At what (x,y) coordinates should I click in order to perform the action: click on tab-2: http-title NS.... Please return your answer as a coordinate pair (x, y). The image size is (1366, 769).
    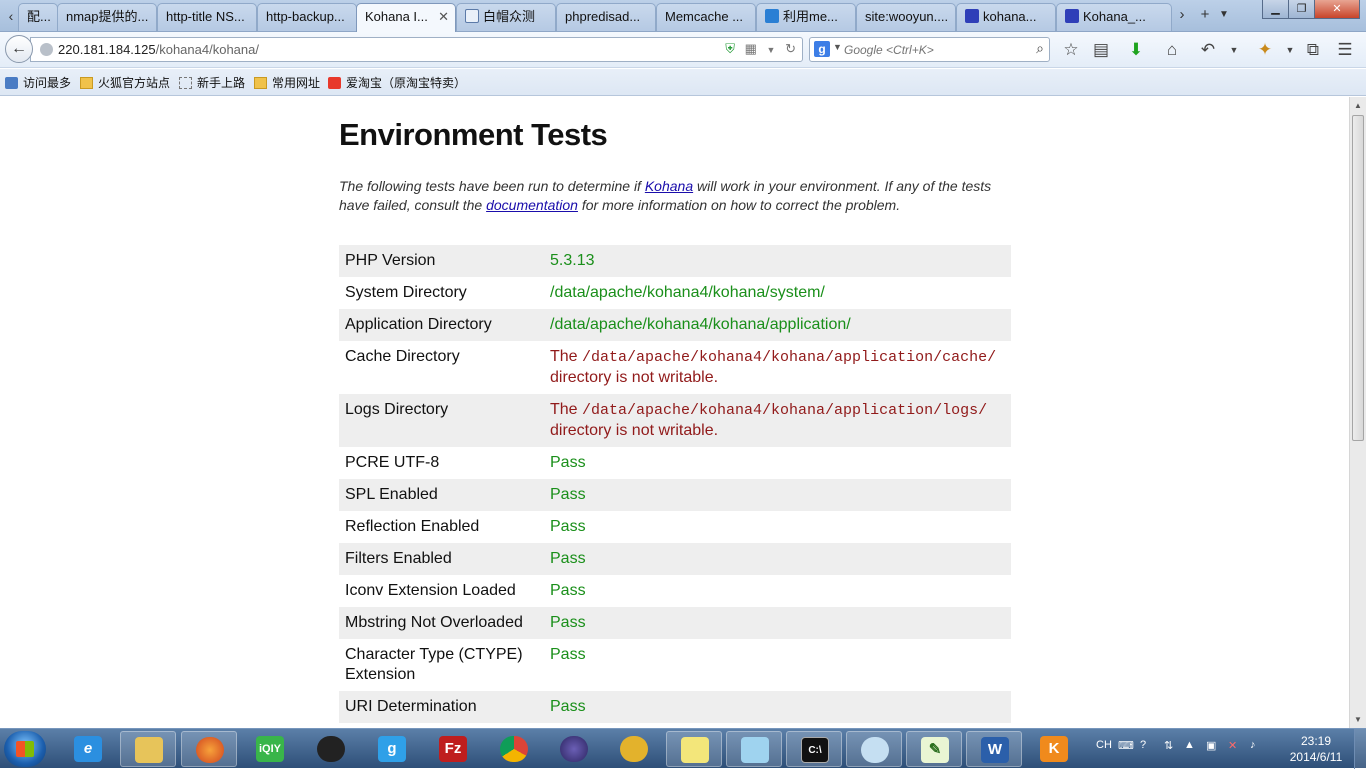
    Looking at the image, I should click on (207, 17).